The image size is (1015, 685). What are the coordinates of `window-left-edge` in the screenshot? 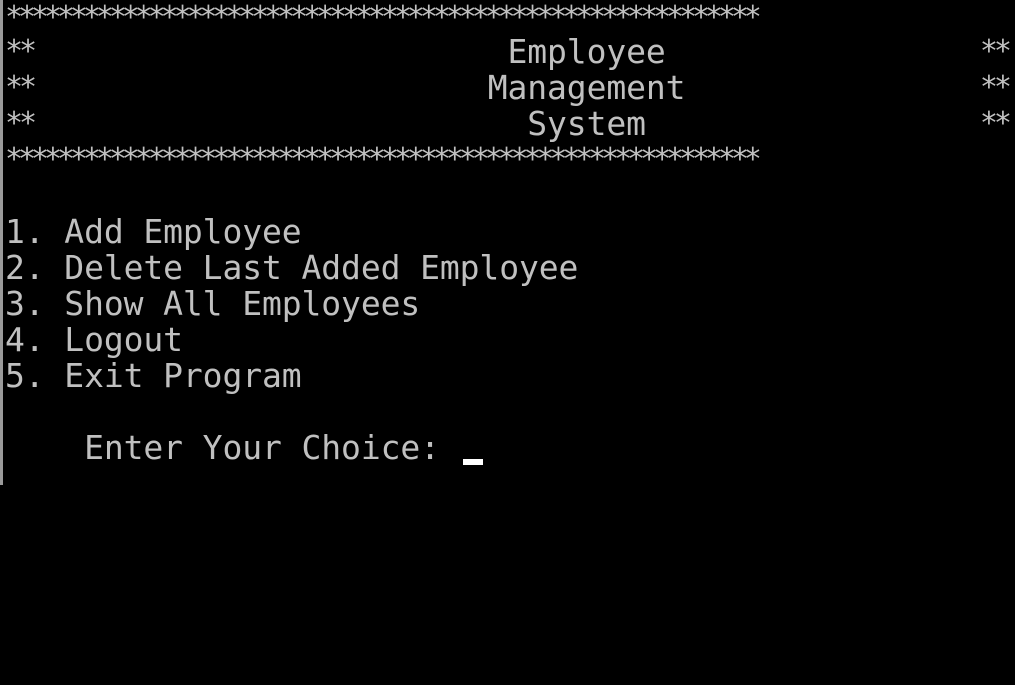 It's located at (1, 242).